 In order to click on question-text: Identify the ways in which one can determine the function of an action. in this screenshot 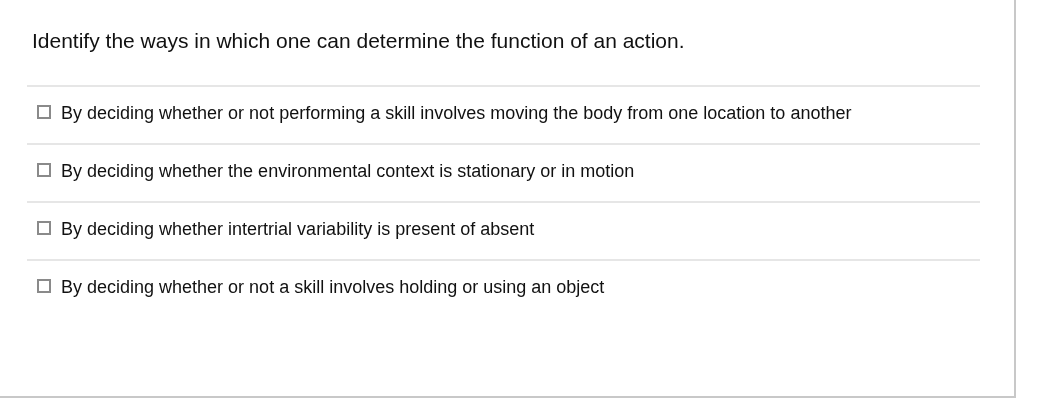, I will do `click(359, 41)`.